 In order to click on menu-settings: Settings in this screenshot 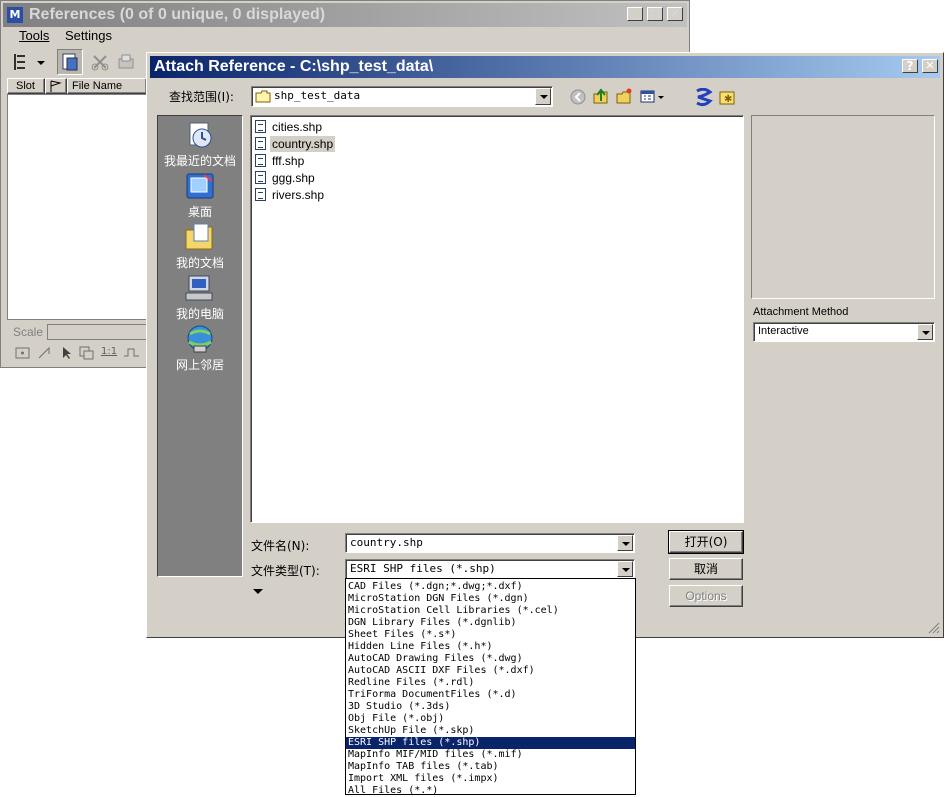, I will do `click(88, 36)`.